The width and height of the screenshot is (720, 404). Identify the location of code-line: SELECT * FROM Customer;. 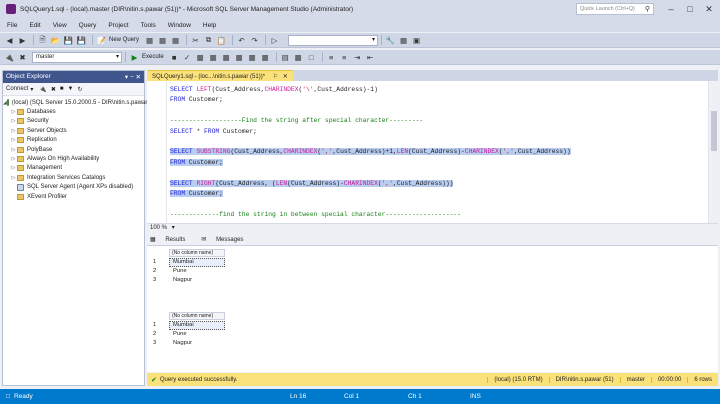
(213, 131).